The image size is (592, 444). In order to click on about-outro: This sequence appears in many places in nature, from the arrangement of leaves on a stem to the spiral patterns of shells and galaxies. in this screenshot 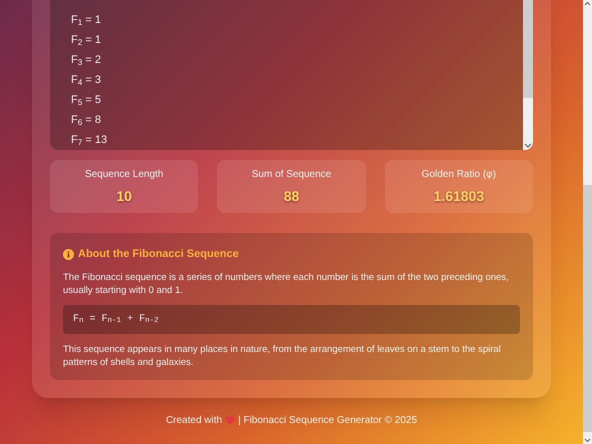, I will do `click(282, 355)`.